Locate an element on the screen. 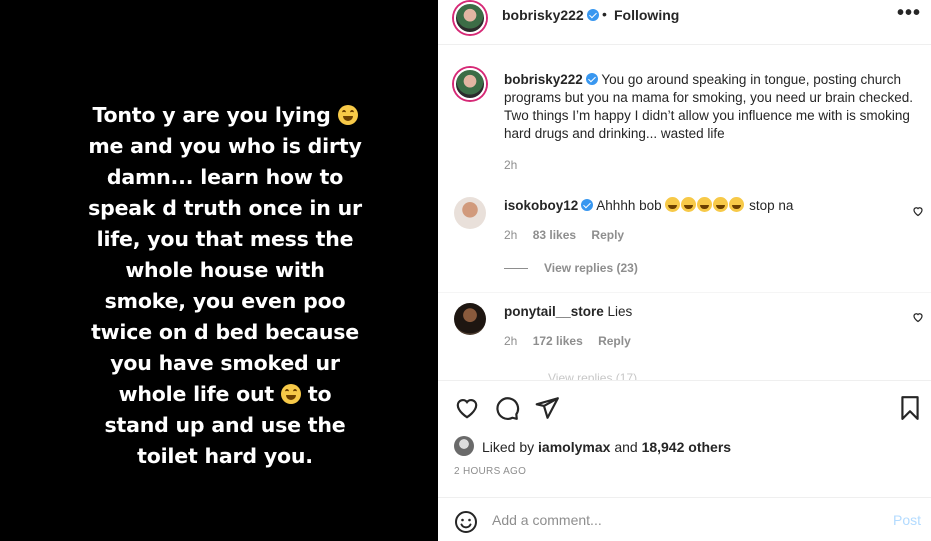 The image size is (931, 541). comment-body: stop na is located at coordinates (771, 205).